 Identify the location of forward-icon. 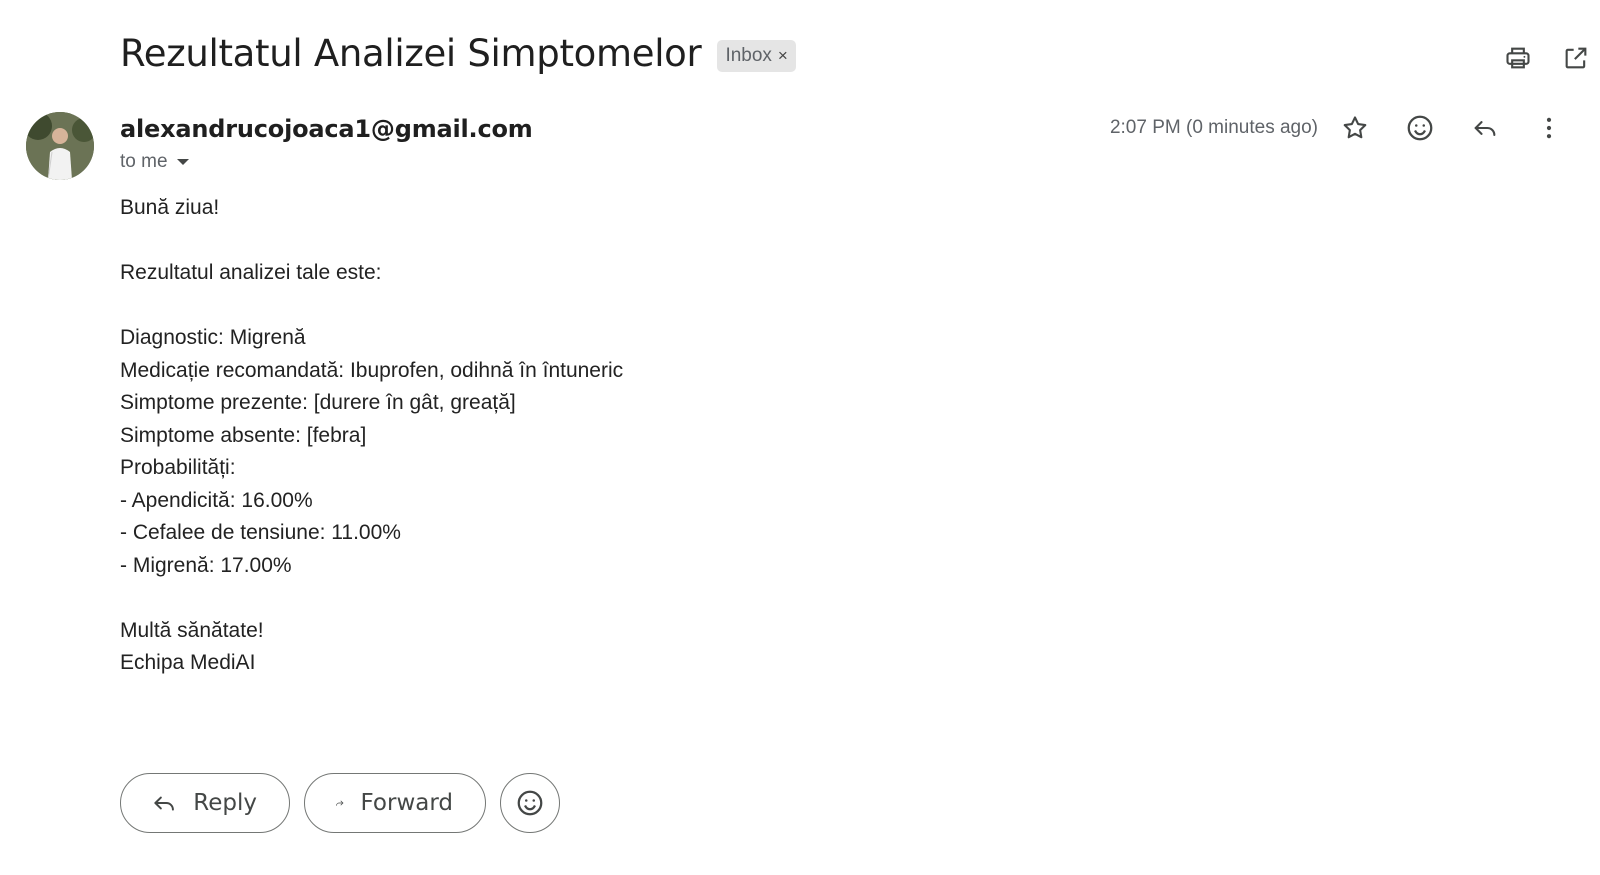
(340, 803).